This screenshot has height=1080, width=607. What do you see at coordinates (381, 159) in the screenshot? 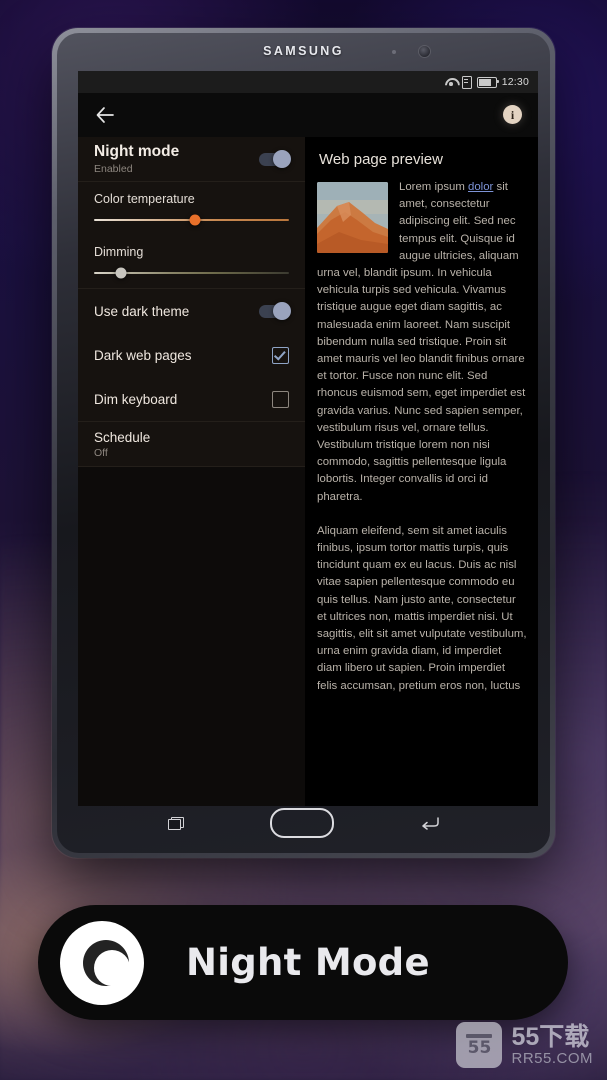
I see `preview-title: Web page preview` at bounding box center [381, 159].